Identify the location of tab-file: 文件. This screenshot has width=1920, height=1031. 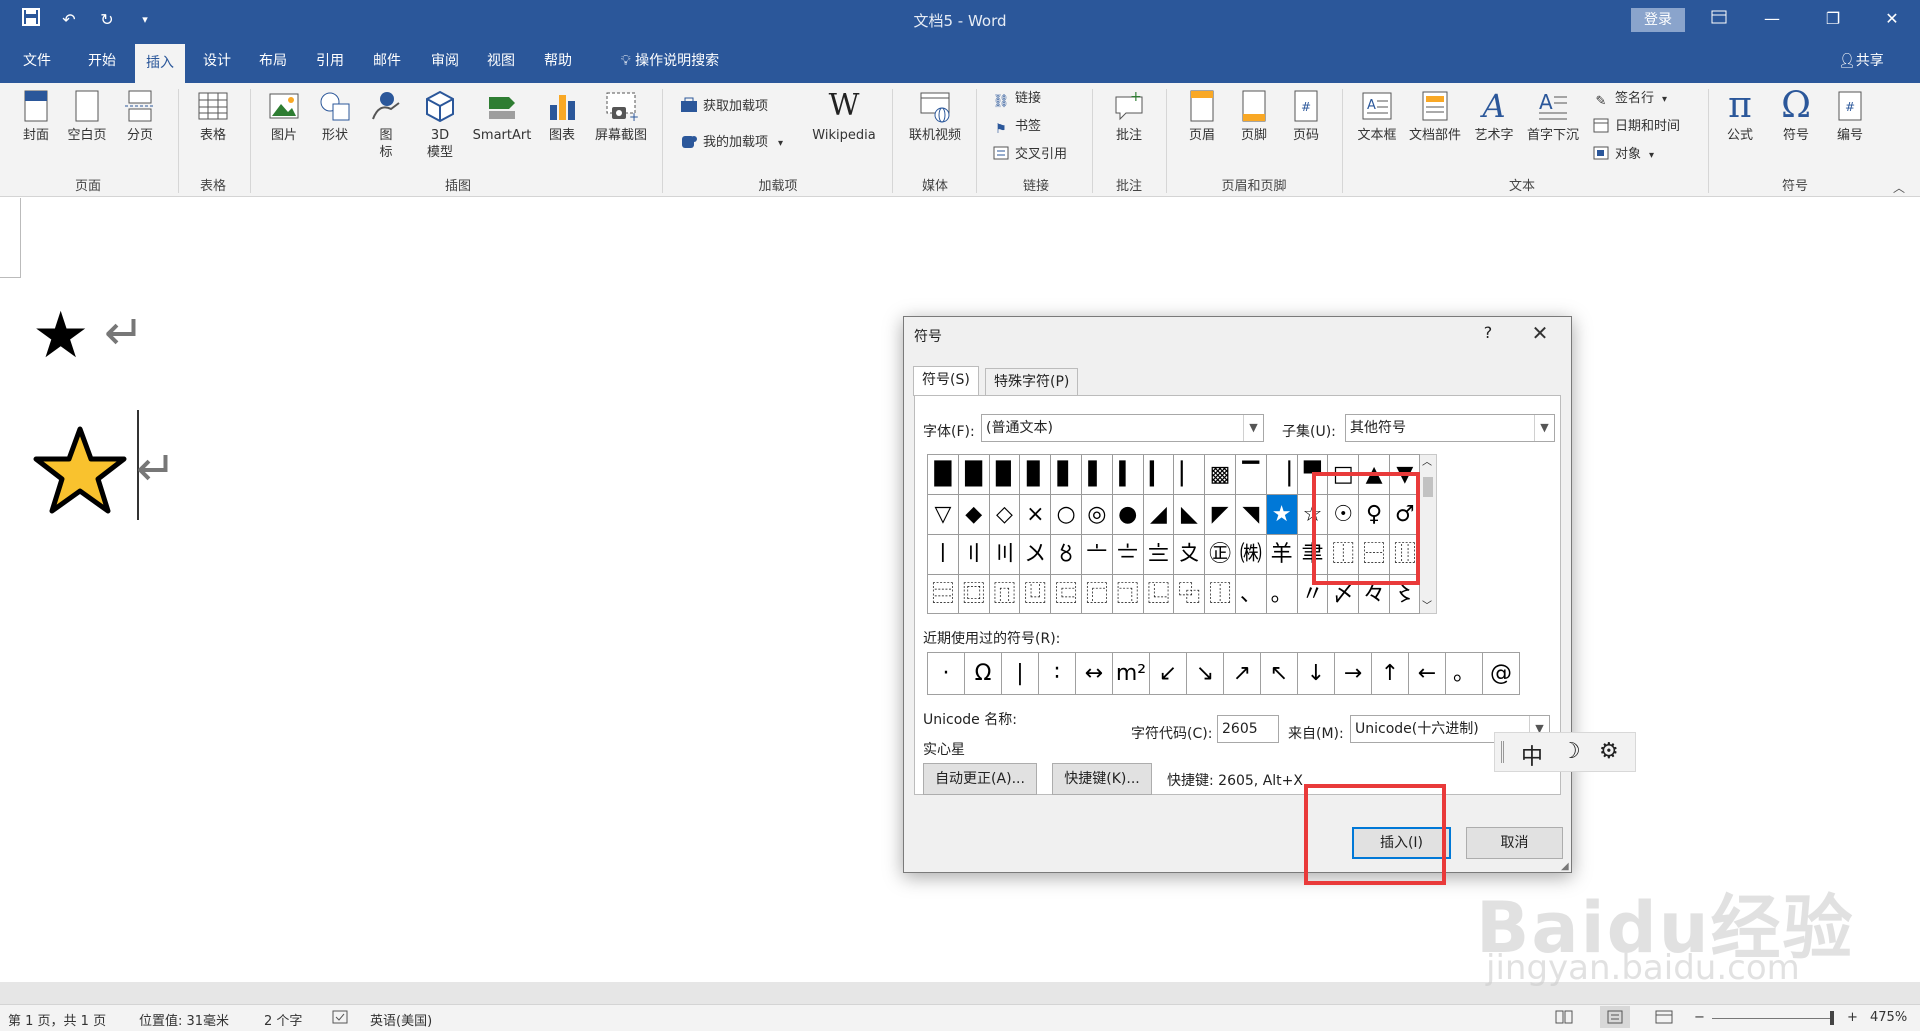
(37, 61).